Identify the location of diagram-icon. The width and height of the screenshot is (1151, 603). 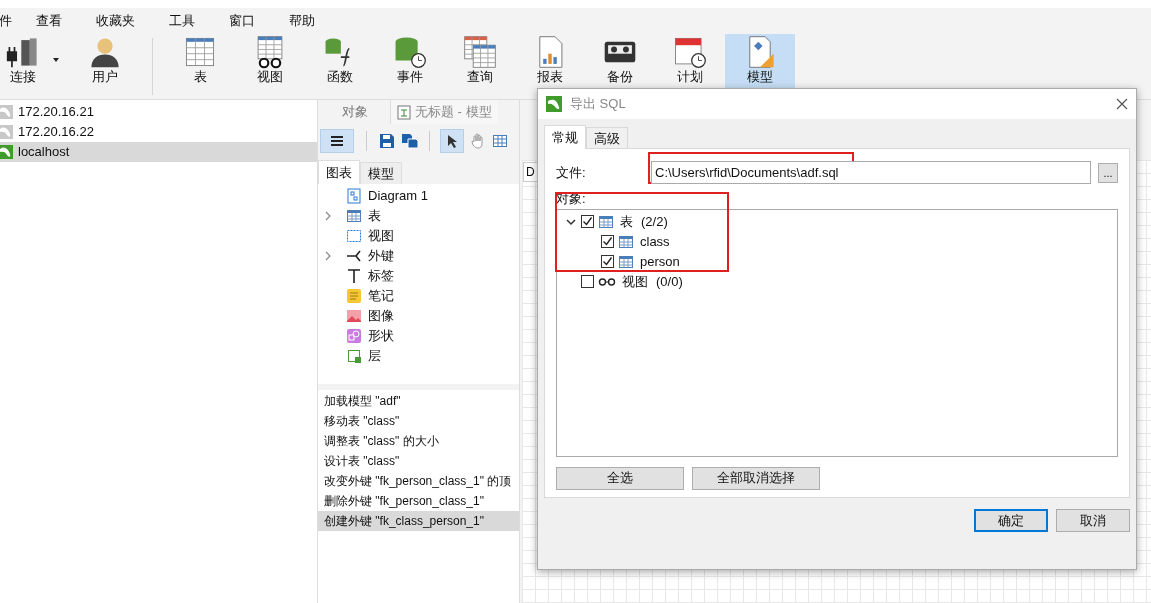
(354, 196).